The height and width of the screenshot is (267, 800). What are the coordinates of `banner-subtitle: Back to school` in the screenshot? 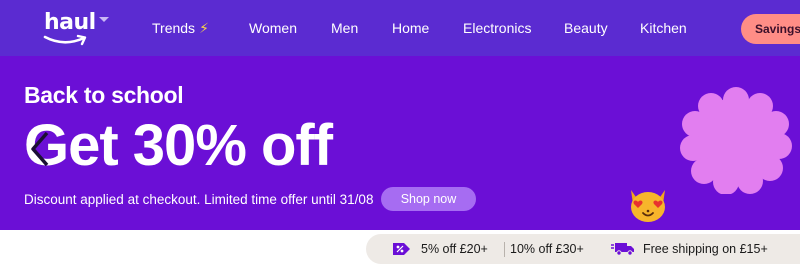 It's located at (104, 95).